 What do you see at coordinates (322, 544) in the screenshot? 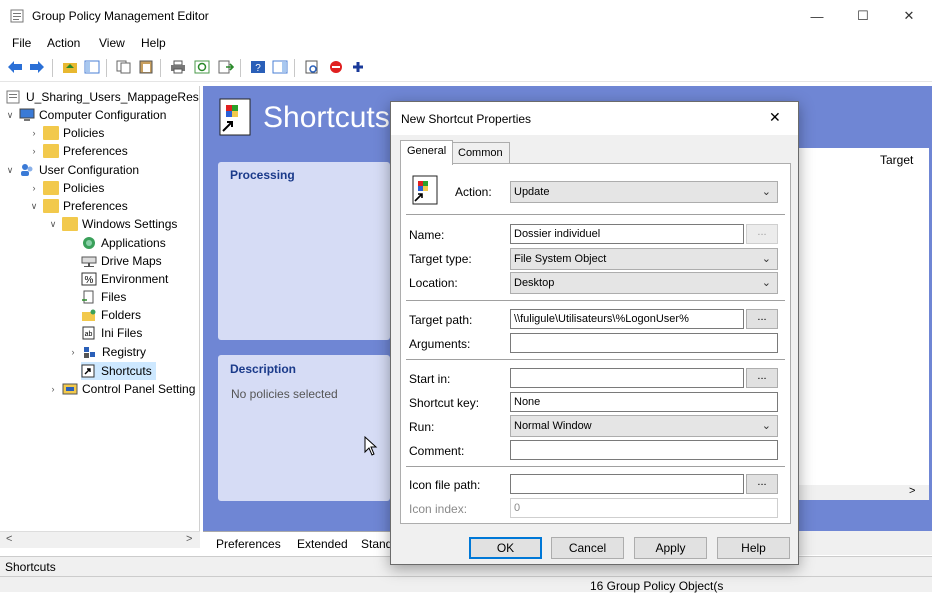
I see `tab-extended: Extended` at bounding box center [322, 544].